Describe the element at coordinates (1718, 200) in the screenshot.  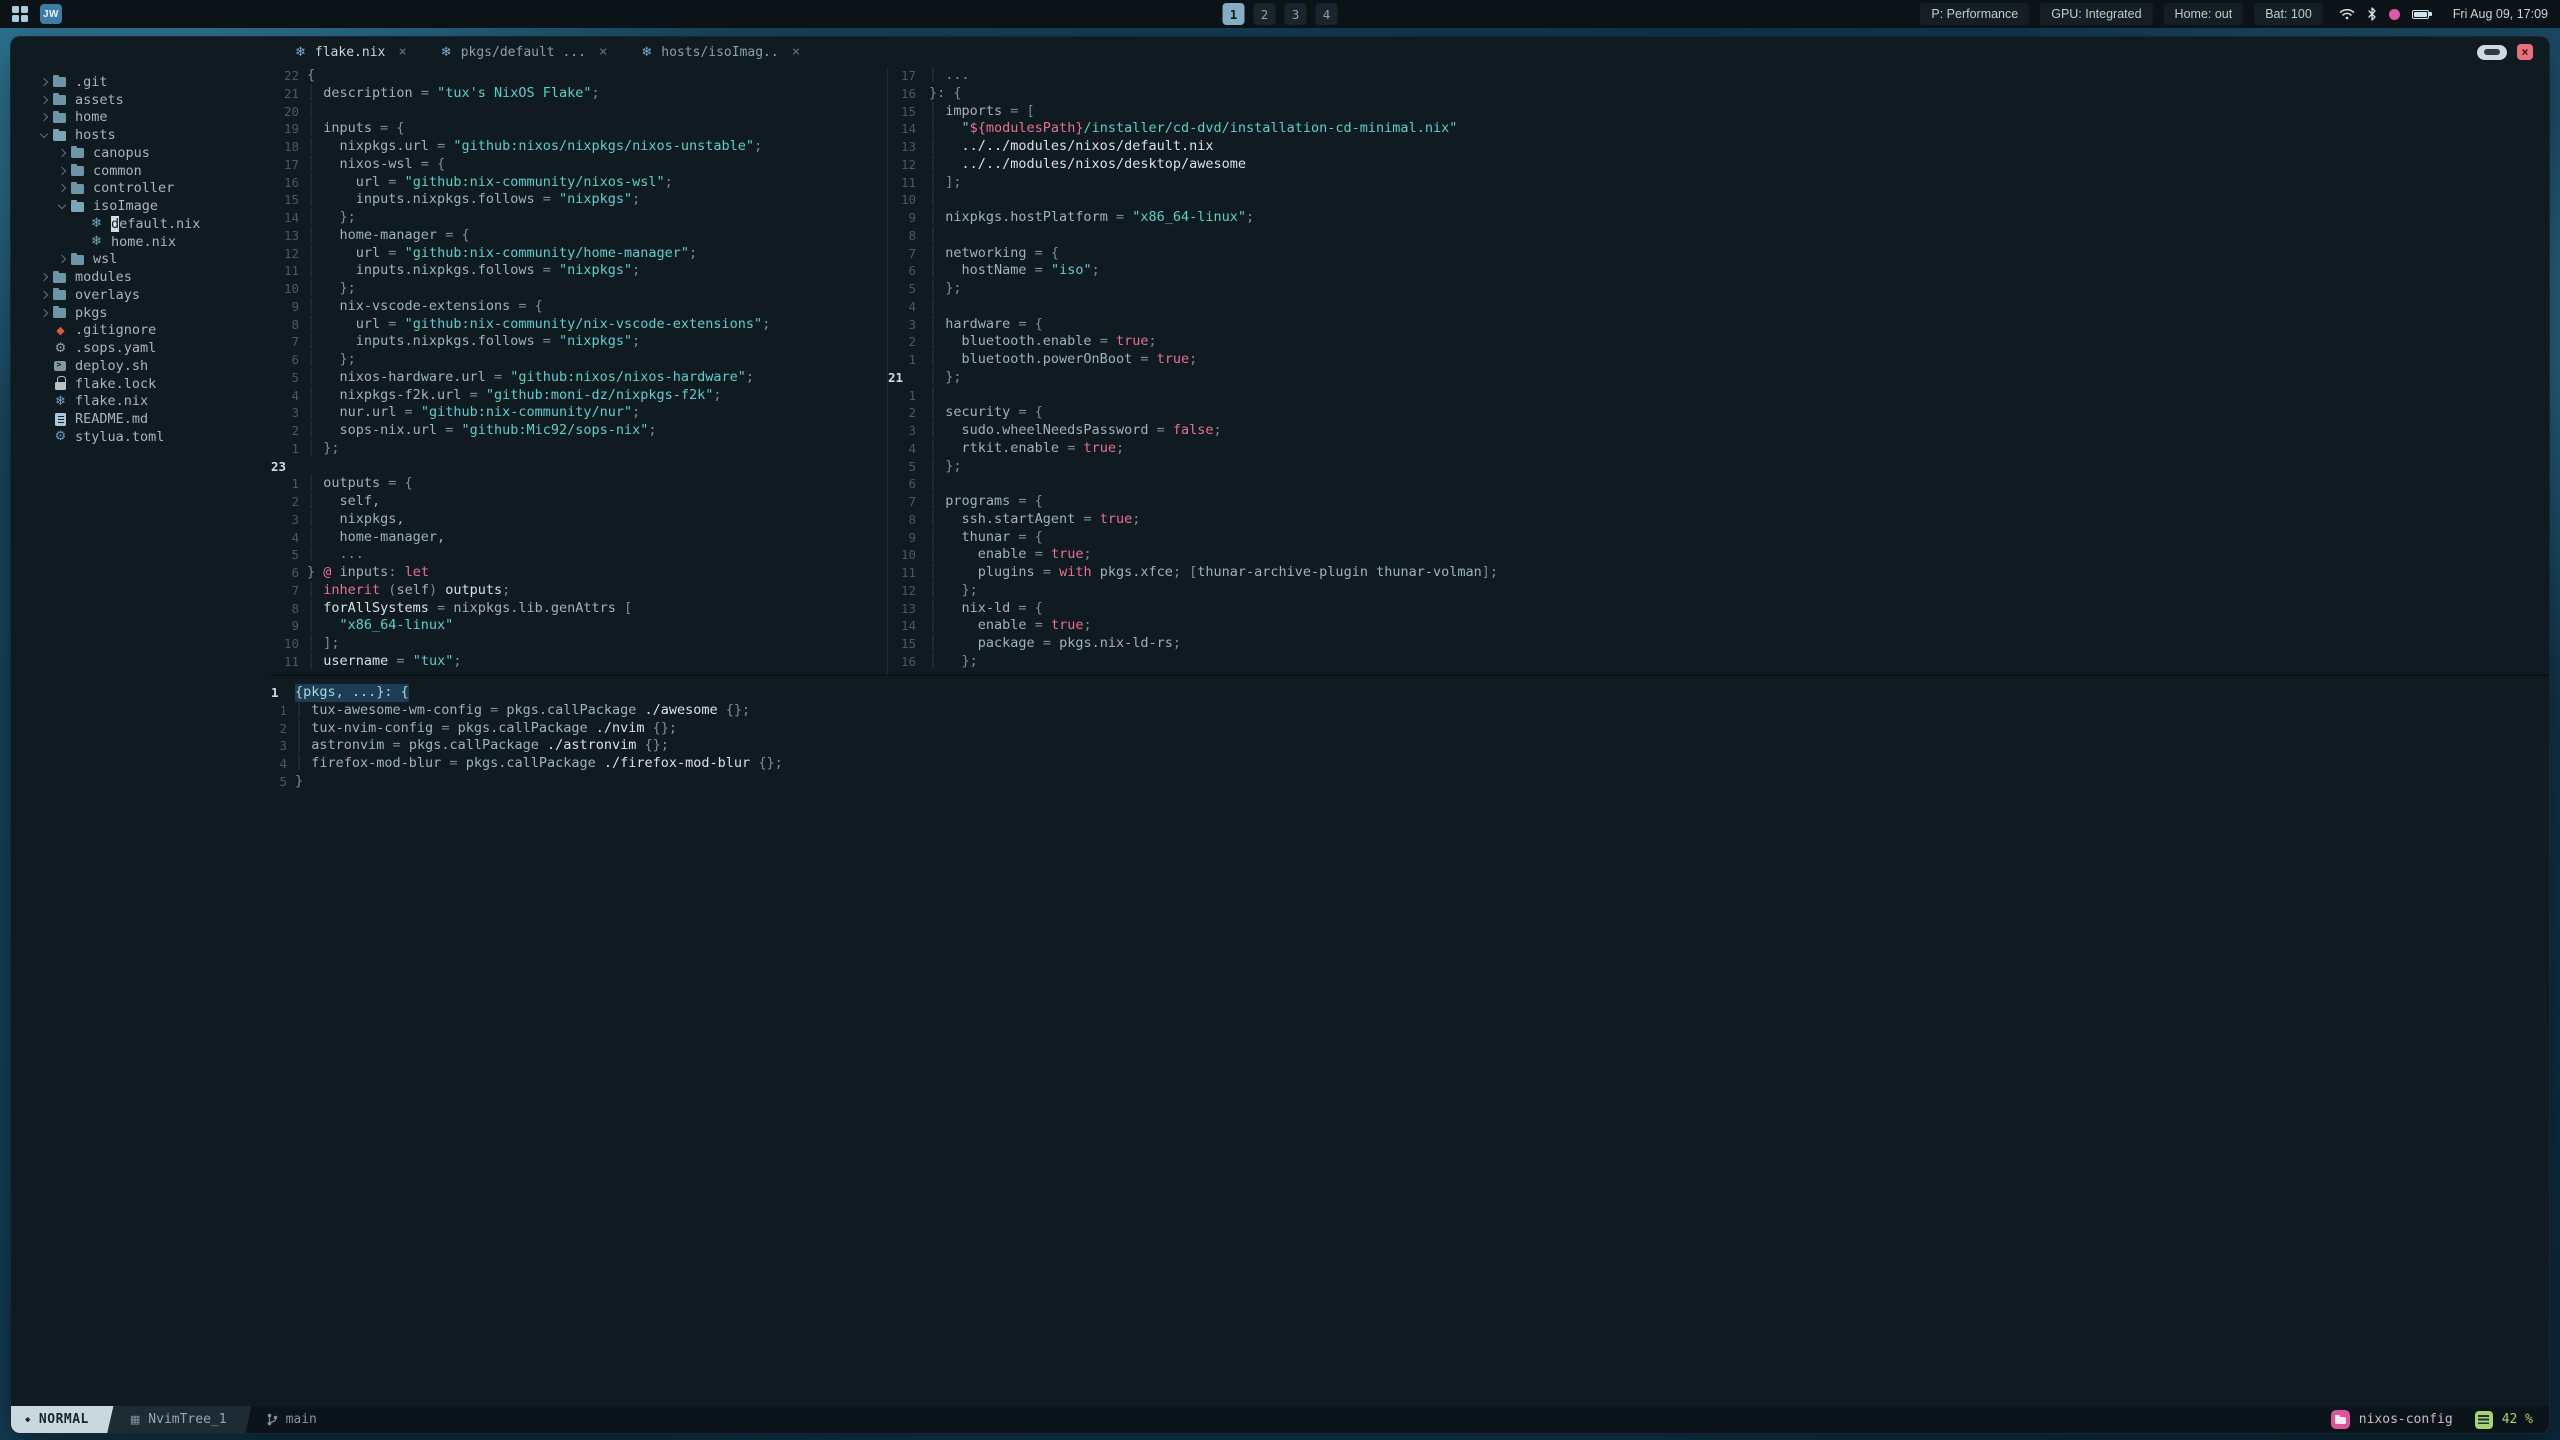
I see `code-line: 10 │` at that location.